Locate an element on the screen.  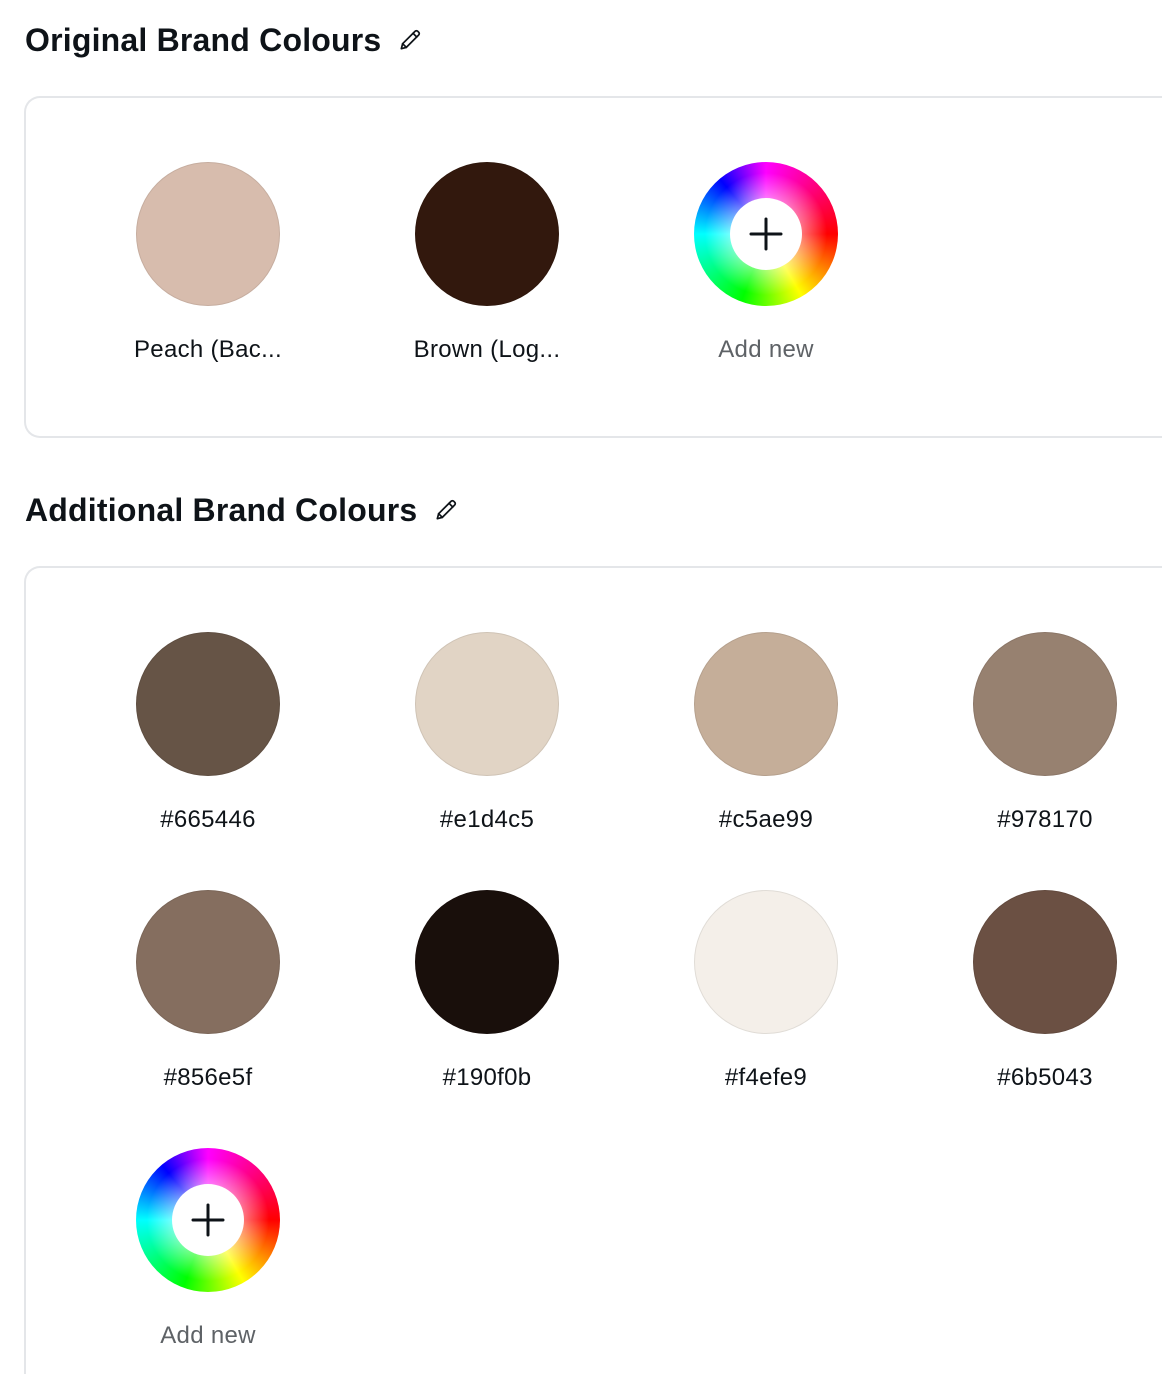
swatch-item: #c5ae99 is located at coordinates (766, 733).